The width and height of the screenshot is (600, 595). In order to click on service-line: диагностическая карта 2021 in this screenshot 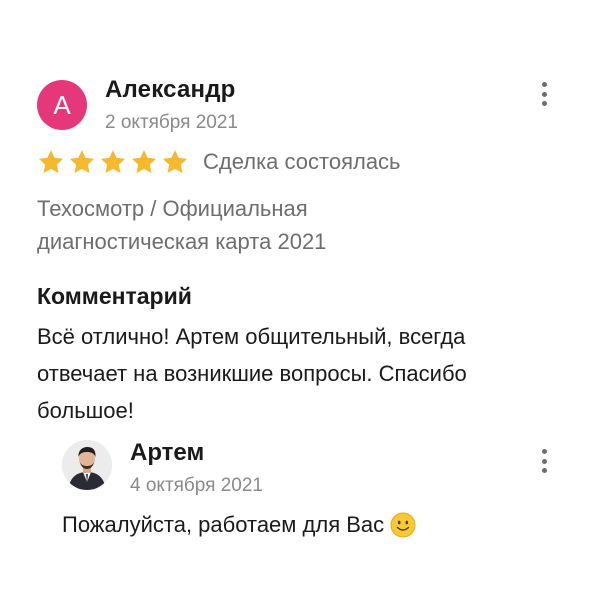, I will do `click(182, 241)`.